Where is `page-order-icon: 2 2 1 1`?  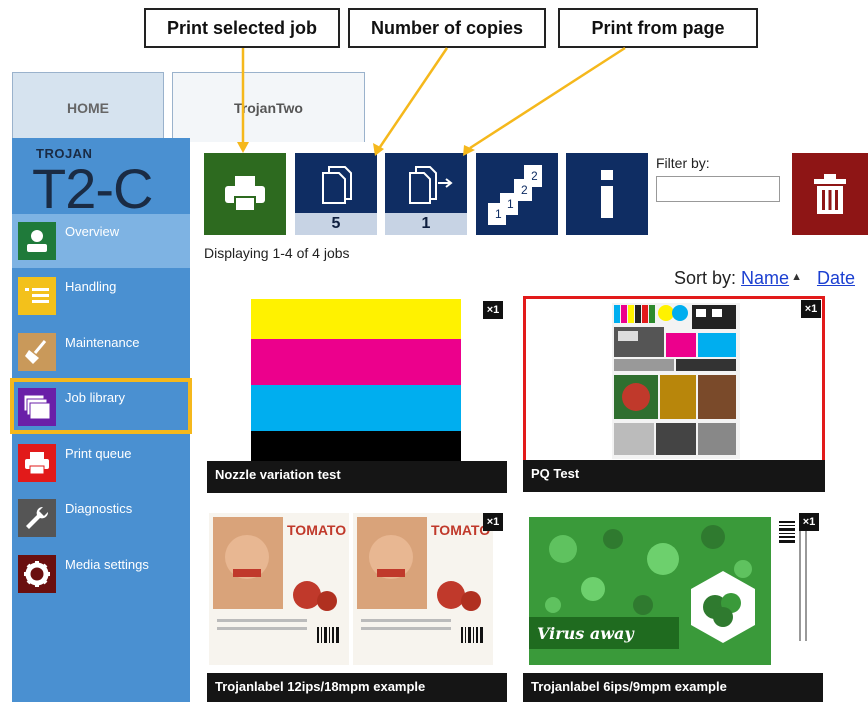 page-order-icon: 2 2 1 1 is located at coordinates (515, 195).